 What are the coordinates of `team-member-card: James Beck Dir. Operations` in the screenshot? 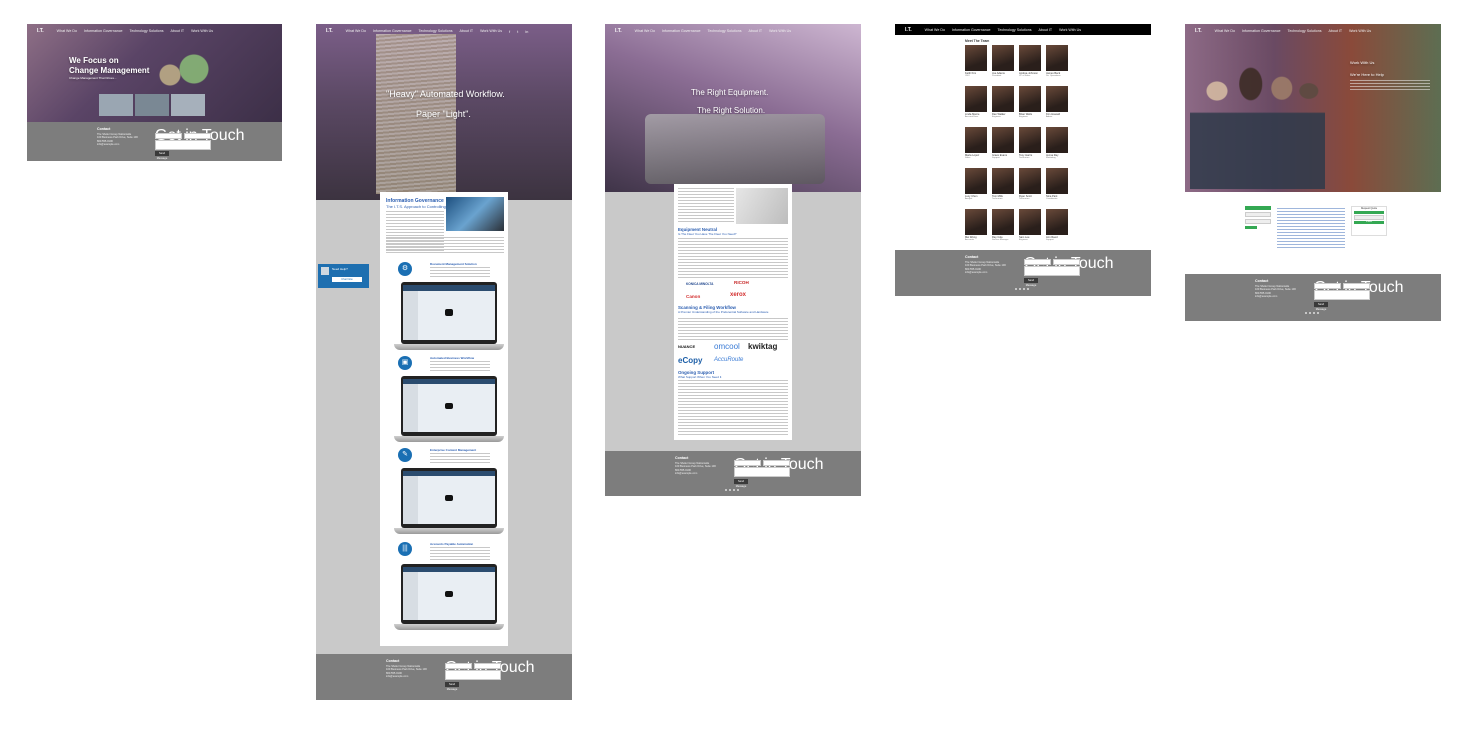 It's located at (1057, 61).